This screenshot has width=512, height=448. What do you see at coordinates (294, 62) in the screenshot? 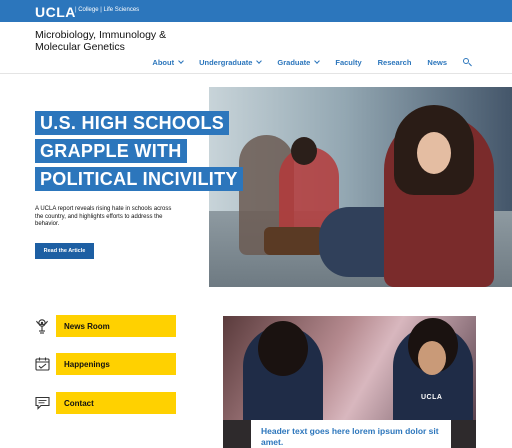
I see `nav-item-label: Graduate` at bounding box center [294, 62].